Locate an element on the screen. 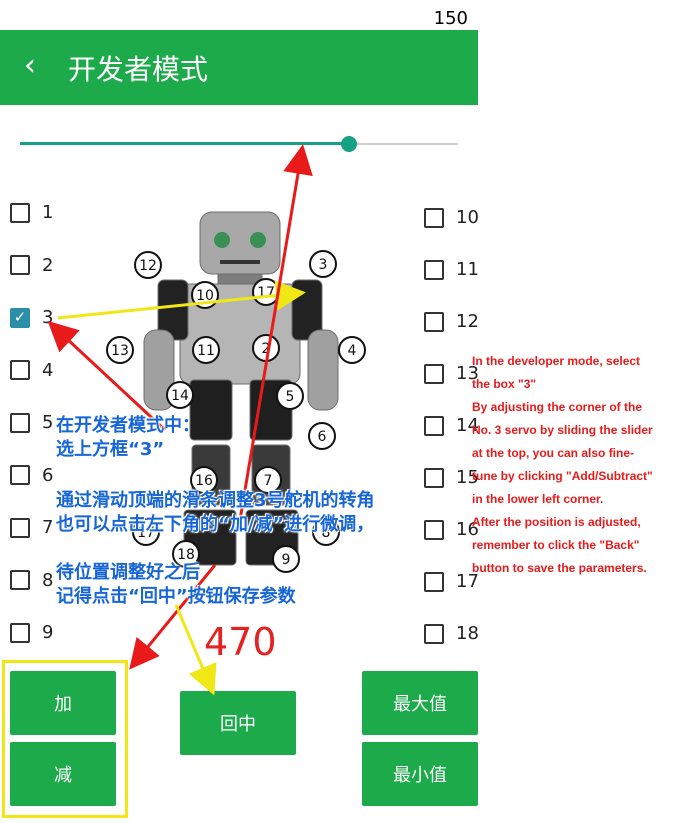 The width and height of the screenshot is (679, 823). annotation-zh-5: 待位置调整好之后 is located at coordinates (128, 572).